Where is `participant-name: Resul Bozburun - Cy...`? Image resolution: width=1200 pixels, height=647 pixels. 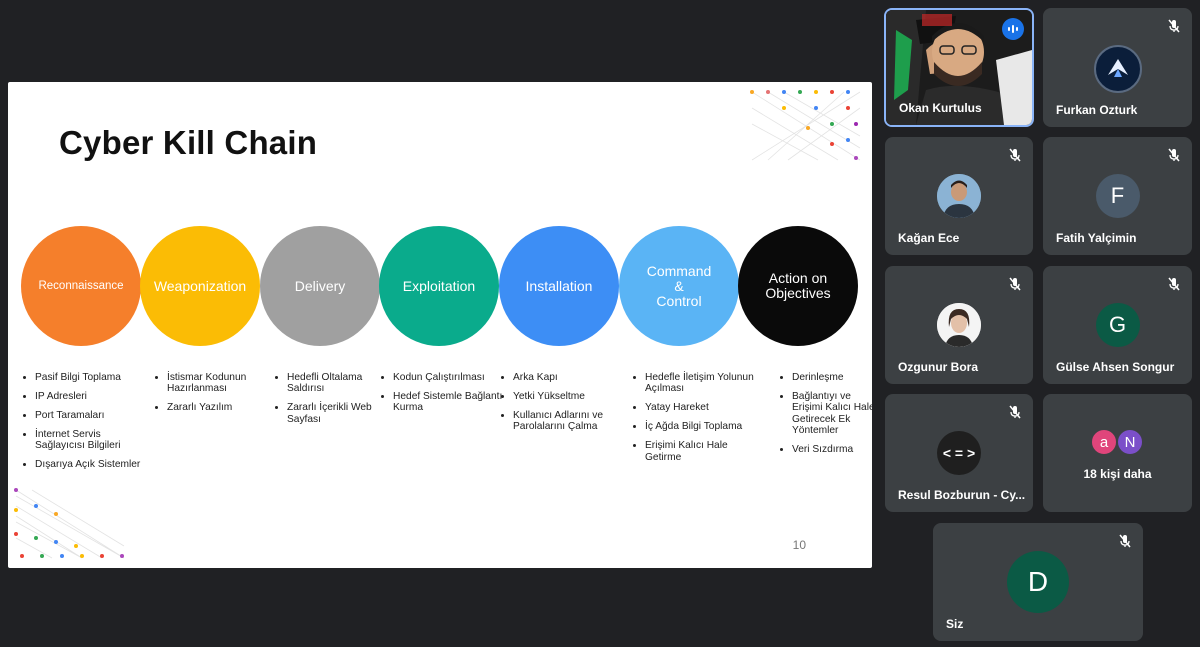 participant-name: Resul Bozburun - Cy... is located at coordinates (962, 495).